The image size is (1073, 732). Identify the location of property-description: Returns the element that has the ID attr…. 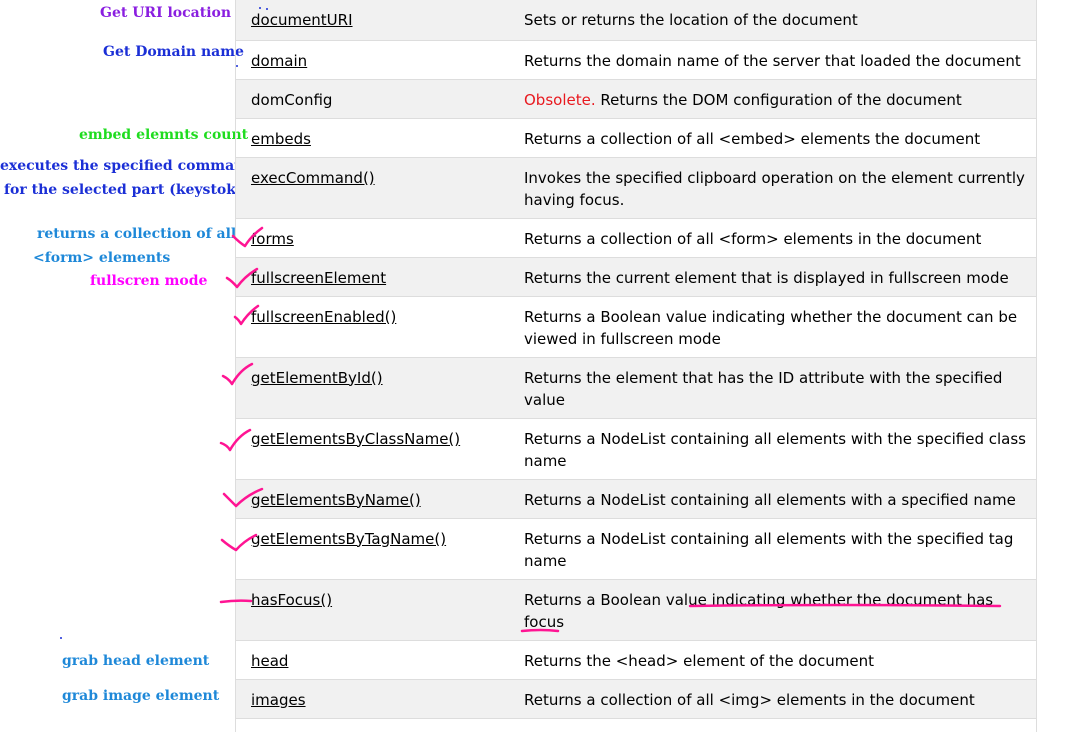
(763, 388).